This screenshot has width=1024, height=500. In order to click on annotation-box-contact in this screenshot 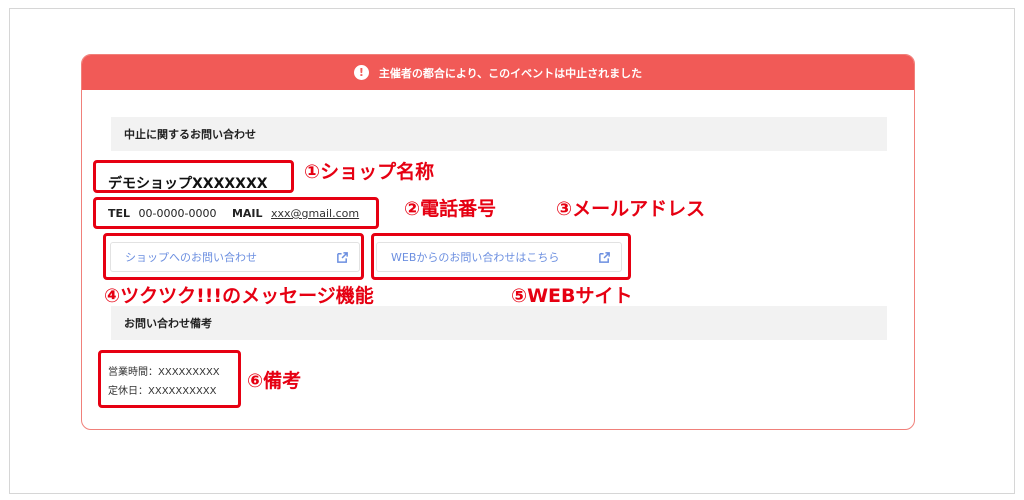, I will do `click(236, 213)`.